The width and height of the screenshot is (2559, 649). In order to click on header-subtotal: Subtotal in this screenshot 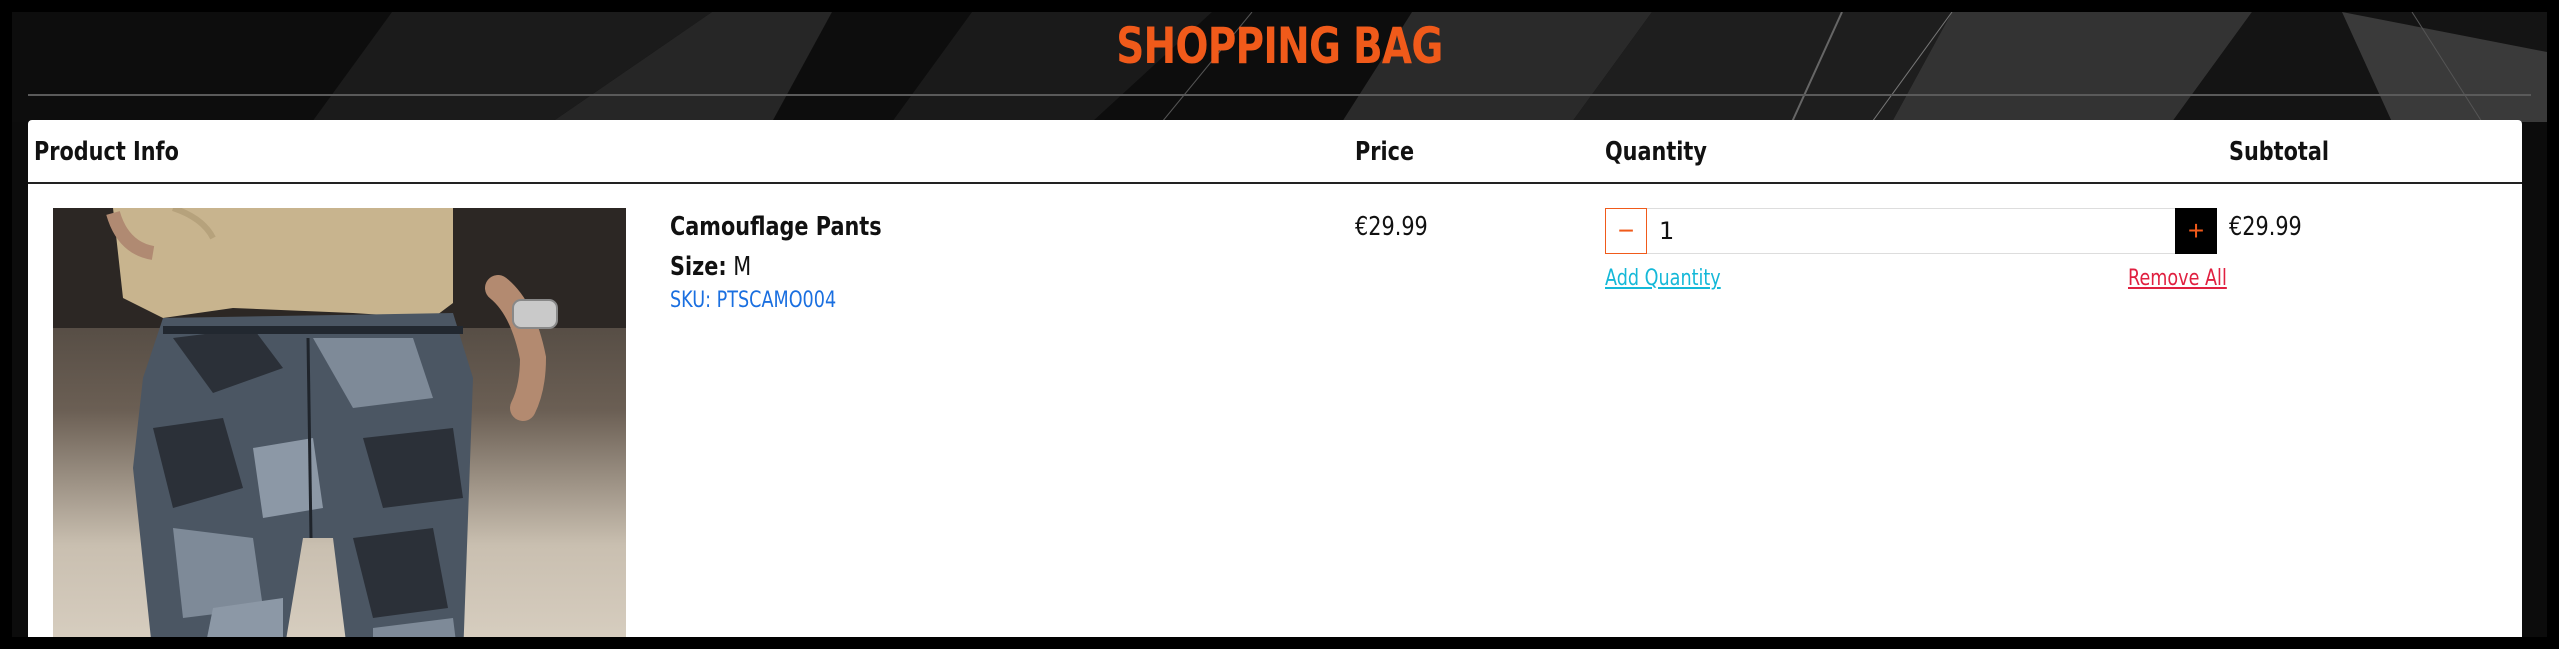, I will do `click(2279, 152)`.